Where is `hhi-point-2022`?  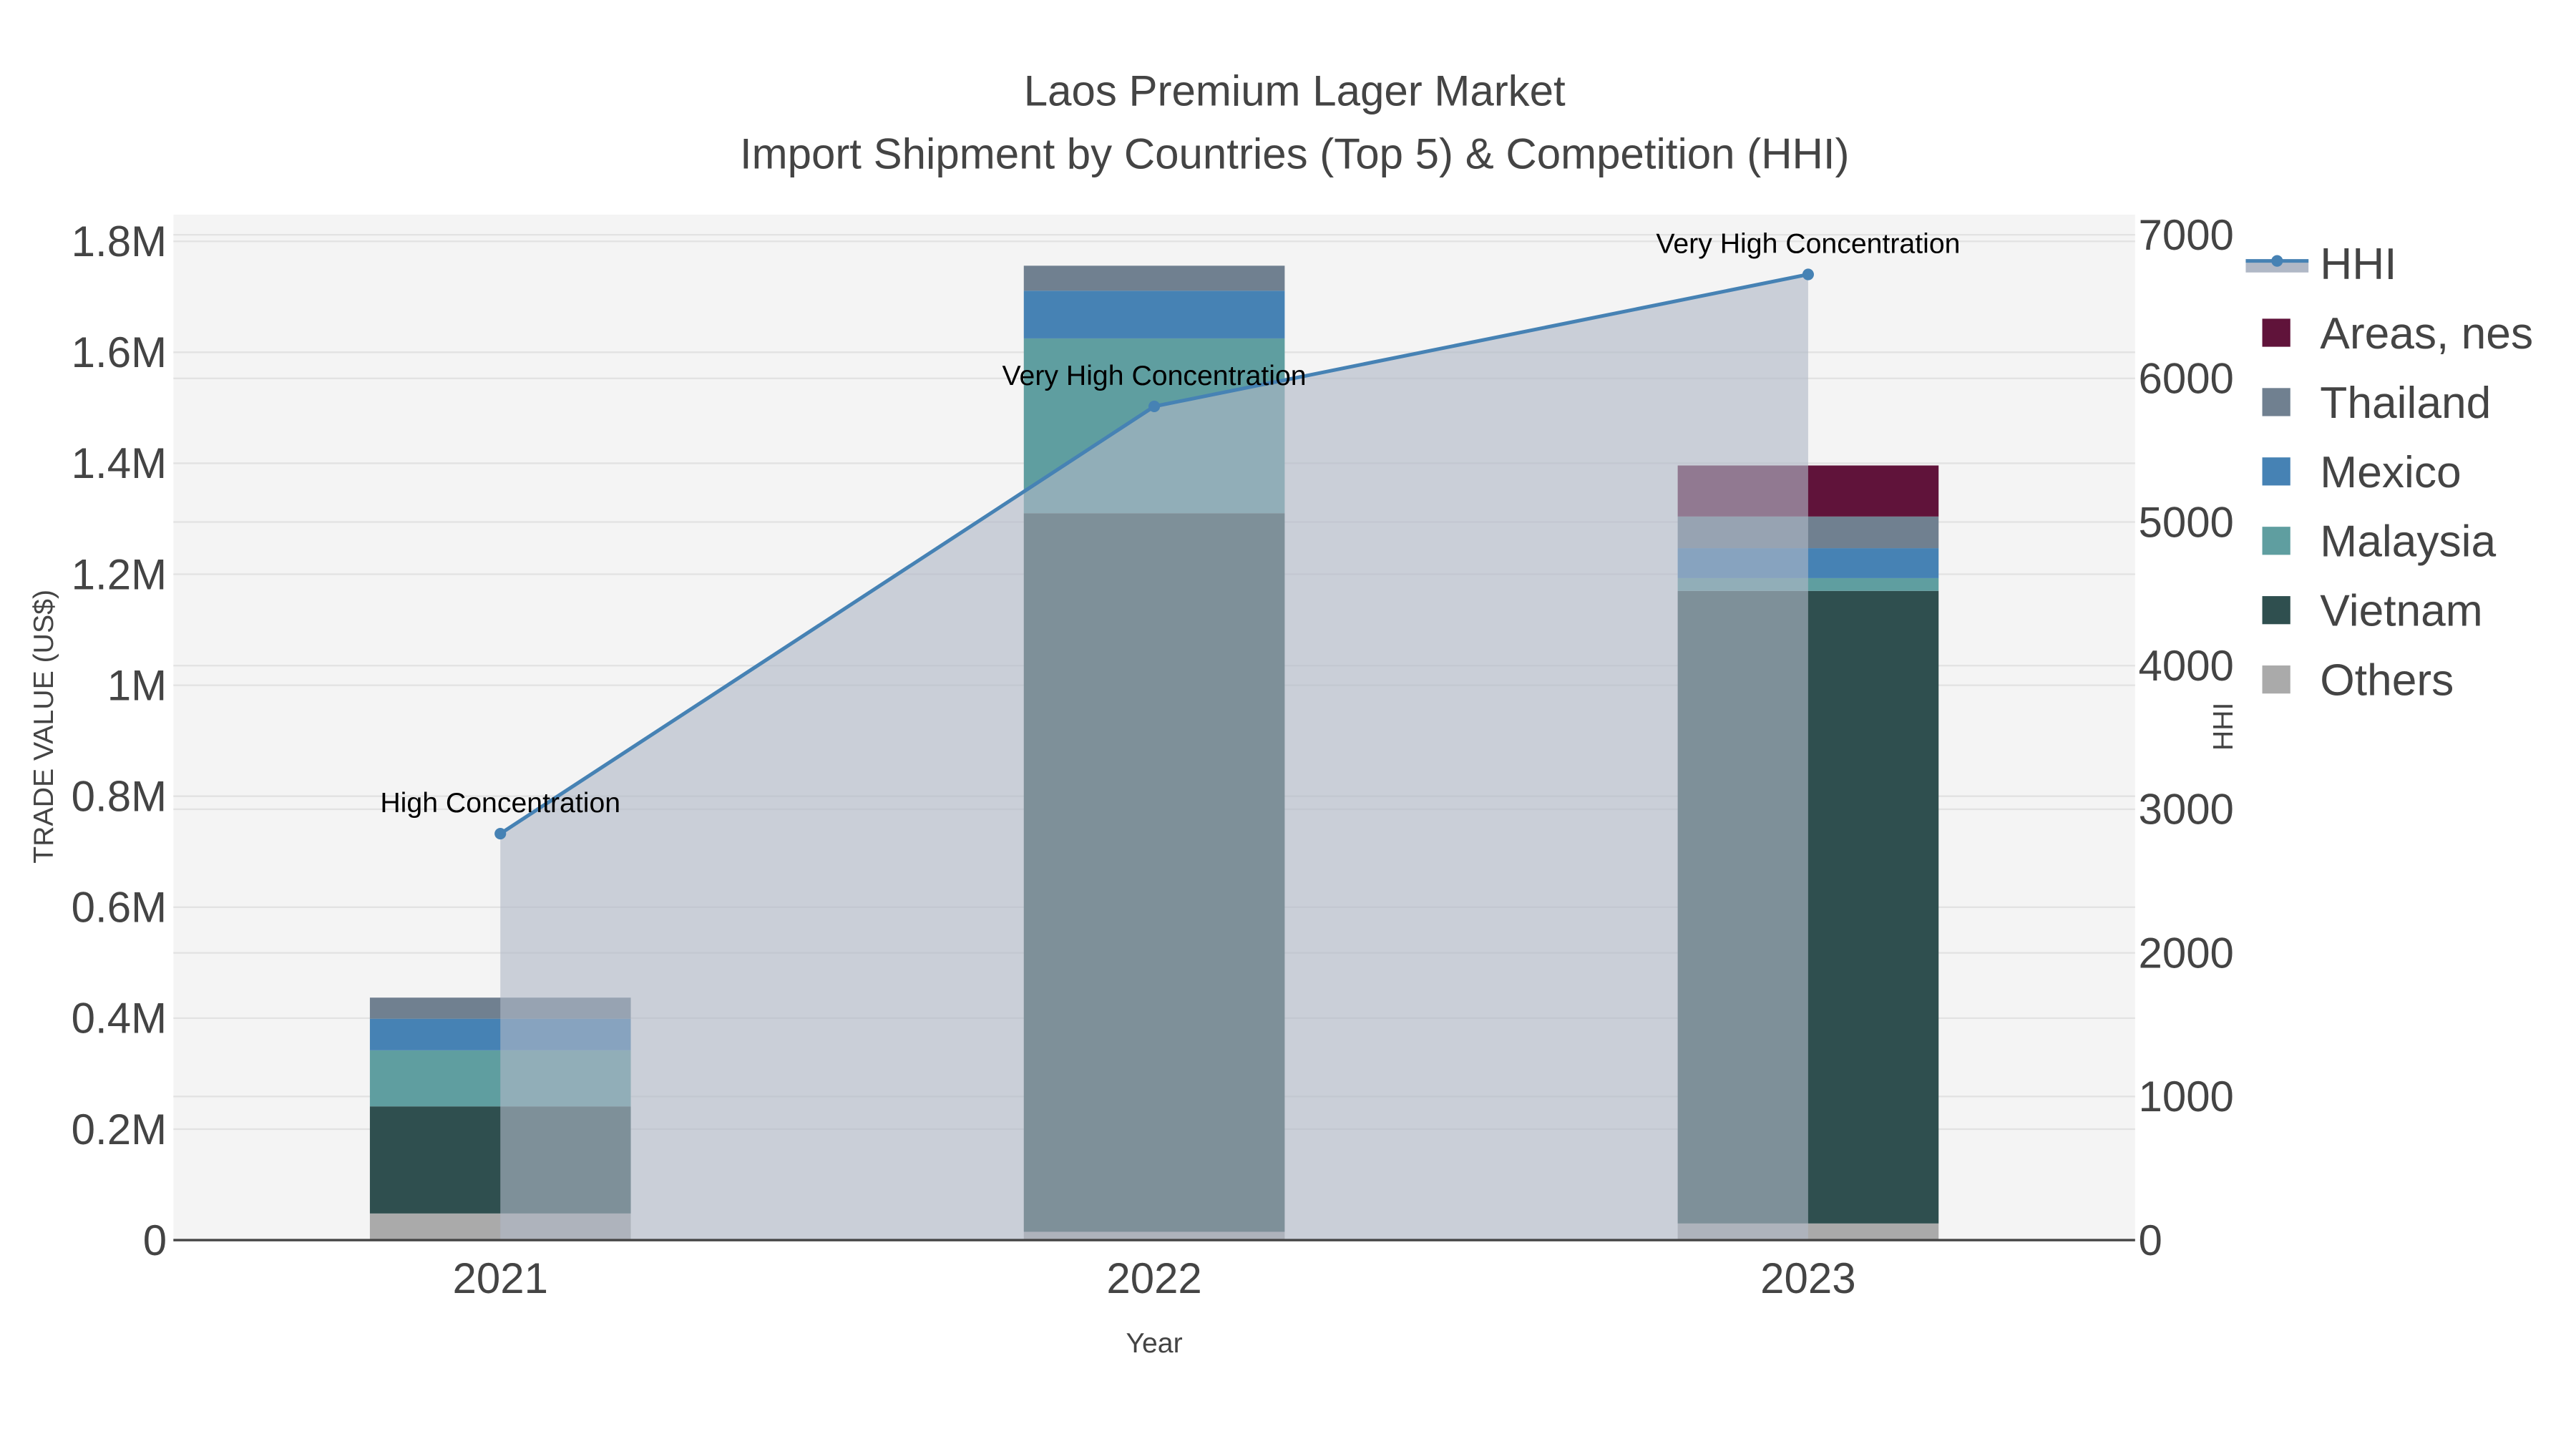
hhi-point-2022 is located at coordinates (1154, 407).